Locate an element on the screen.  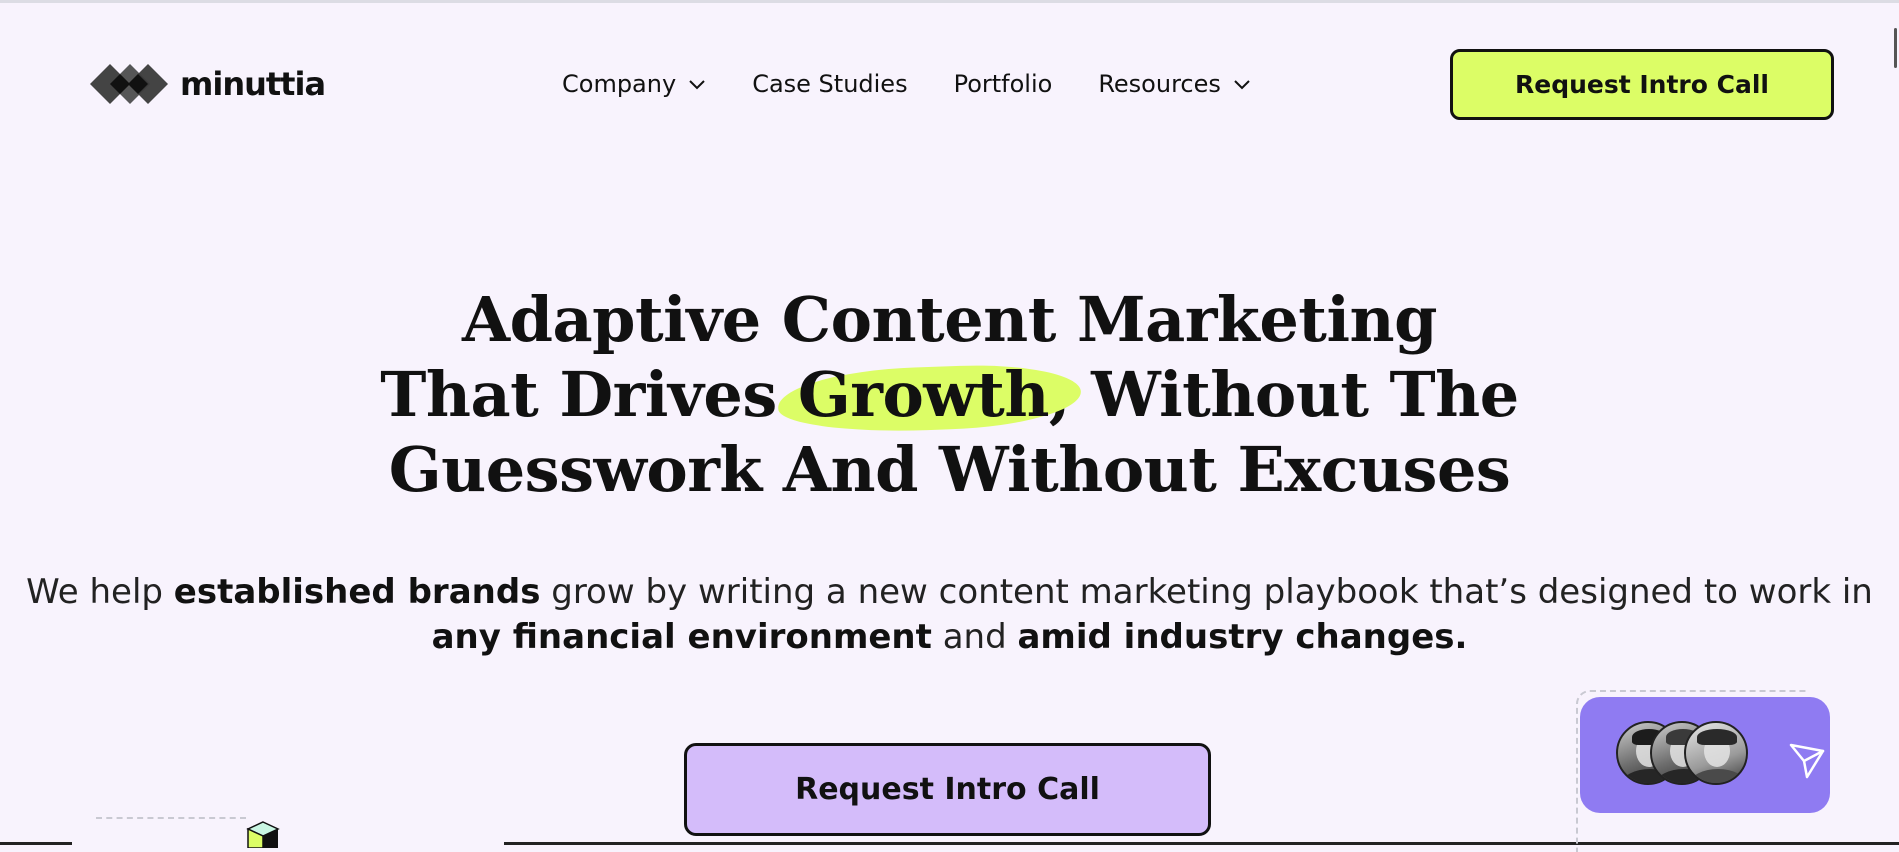
avatar is located at coordinates (1716, 753).